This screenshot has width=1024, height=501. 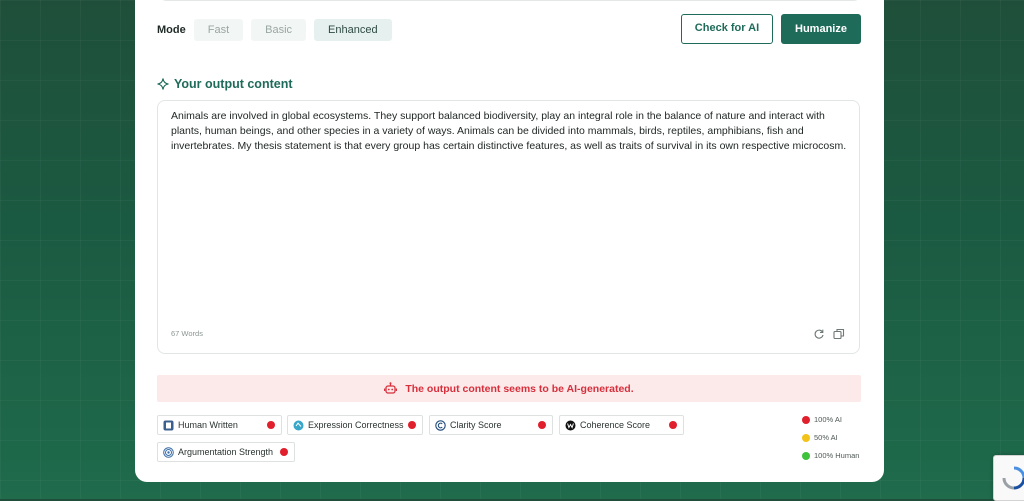 What do you see at coordinates (163, 84) in the screenshot?
I see `sparkle-icon` at bounding box center [163, 84].